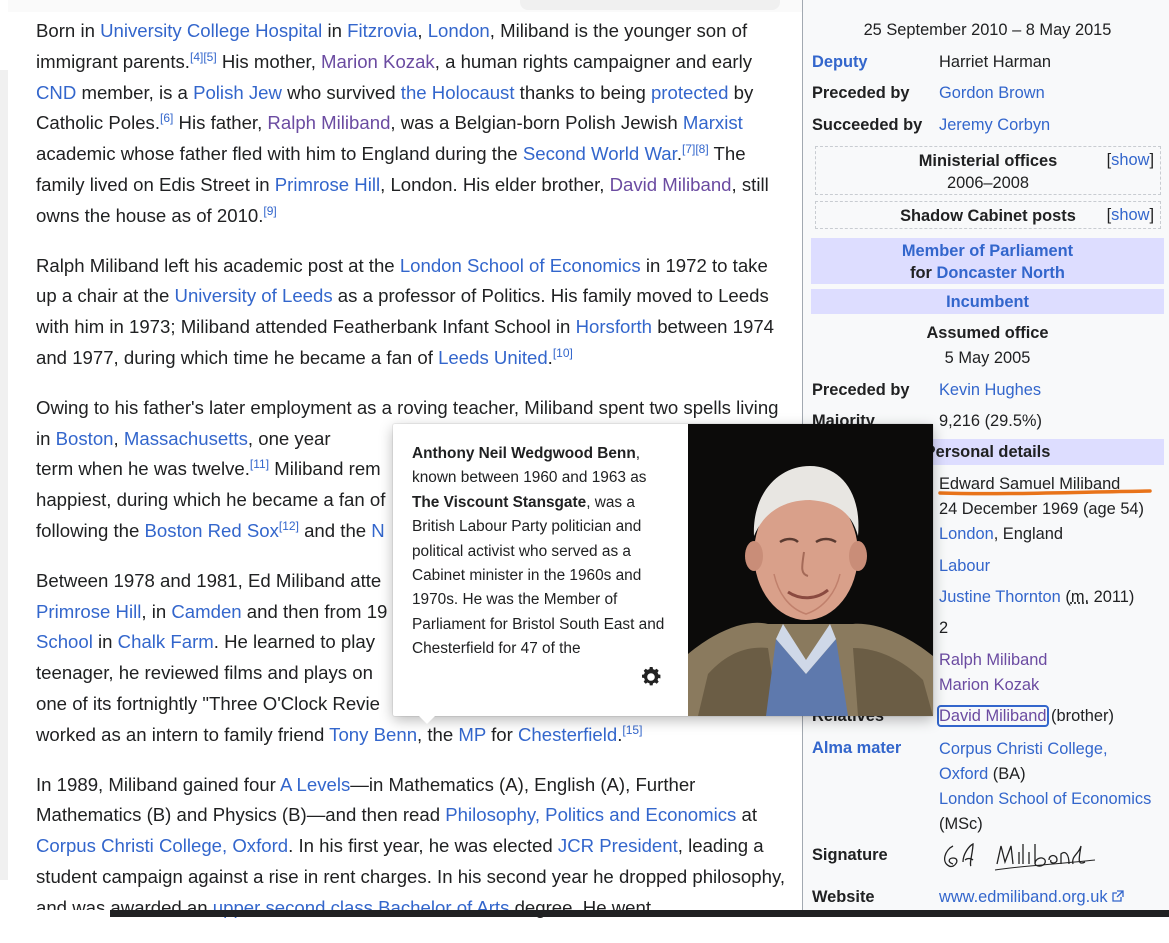 The height and width of the screenshot is (943, 1169). I want to click on citation: [5], so click(209, 57).